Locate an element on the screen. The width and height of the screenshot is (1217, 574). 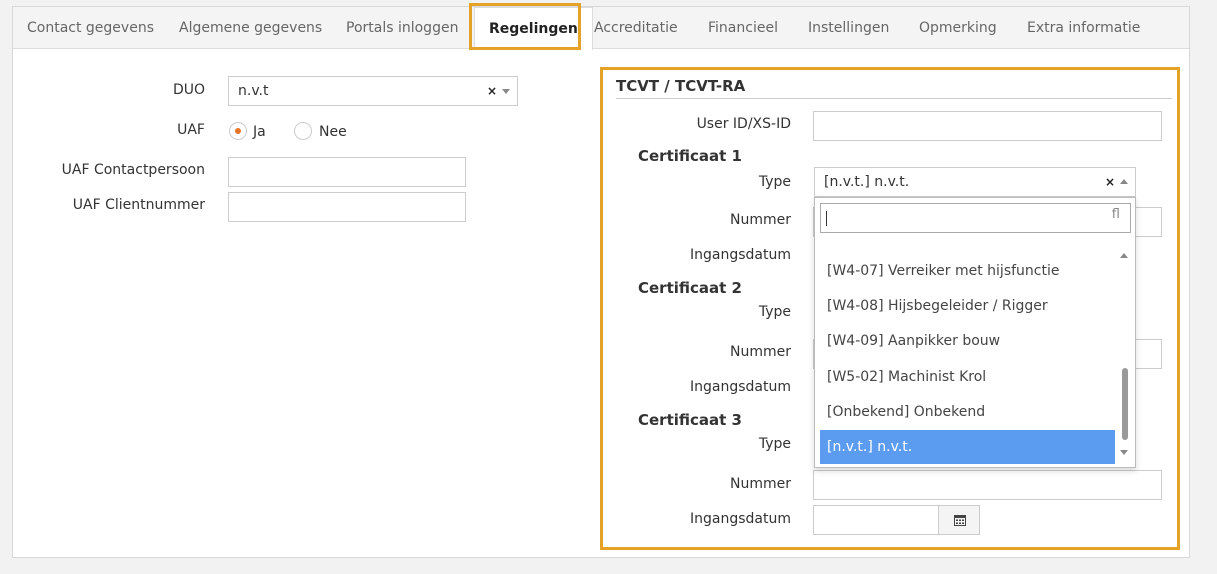
certificaat-1-heading: Certificaat 1 is located at coordinates (690, 156).